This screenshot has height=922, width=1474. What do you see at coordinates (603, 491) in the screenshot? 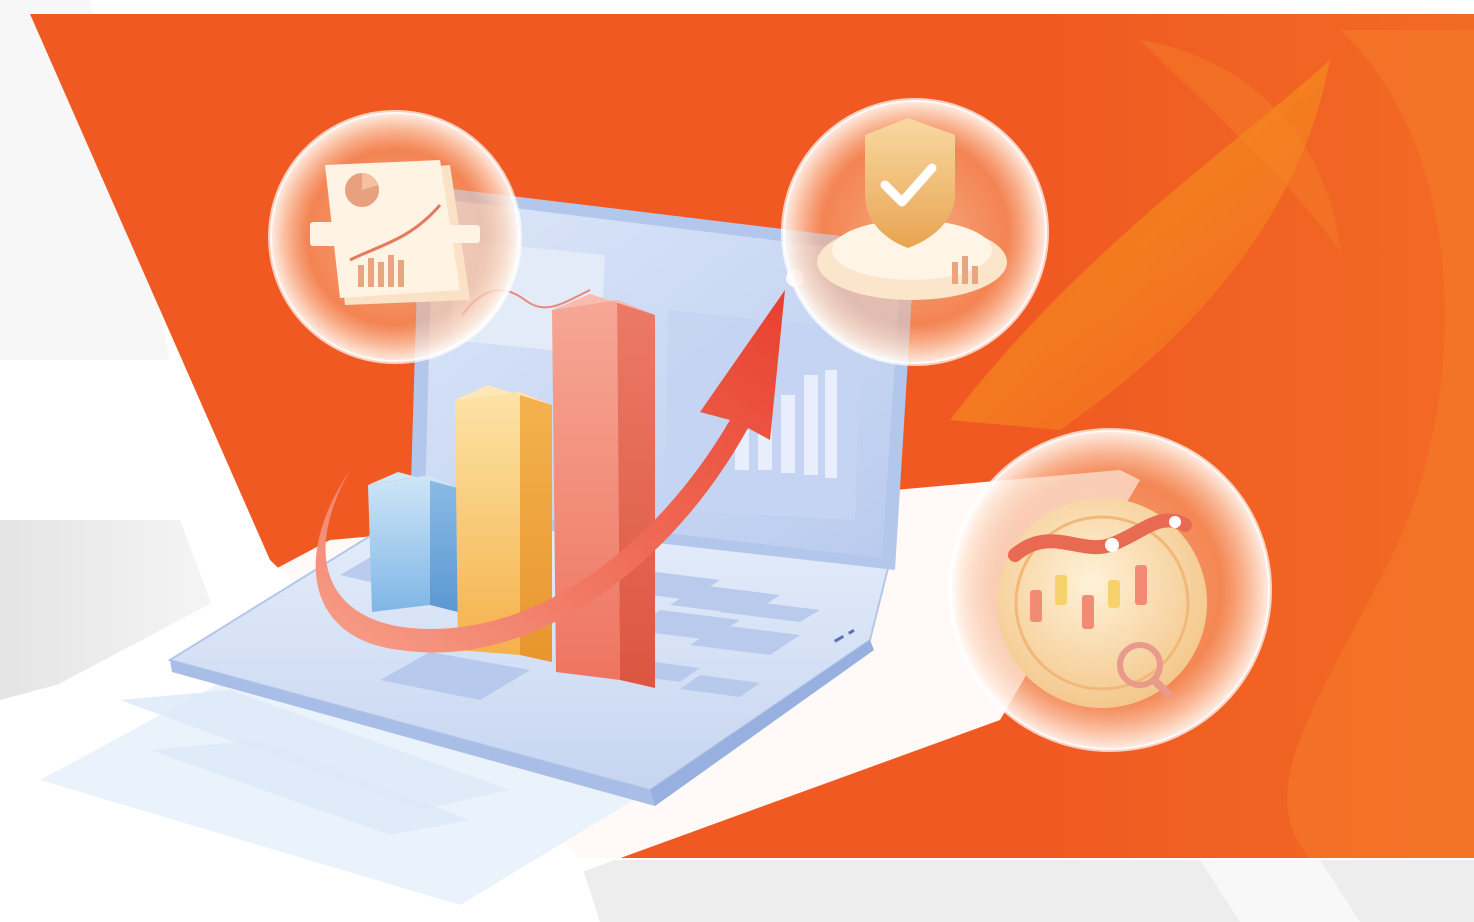
I see `bar-red` at bounding box center [603, 491].